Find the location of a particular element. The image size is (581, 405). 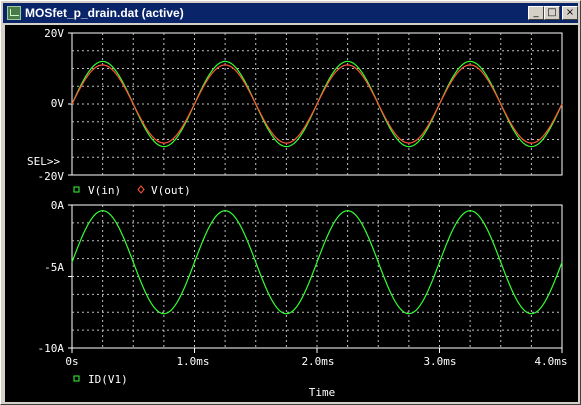

close-button: × is located at coordinates (570, 13).